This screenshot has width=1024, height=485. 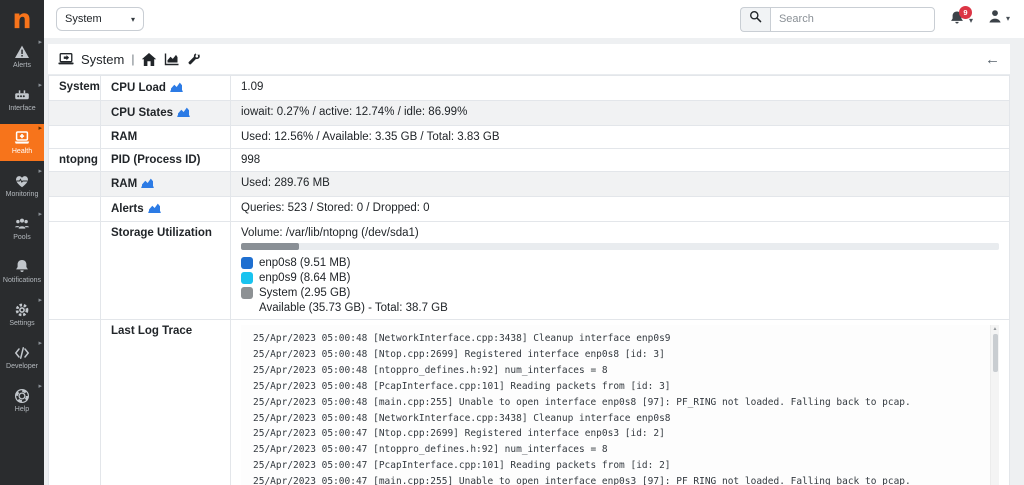 What do you see at coordinates (852, 19) in the screenshot?
I see `search-input` at bounding box center [852, 19].